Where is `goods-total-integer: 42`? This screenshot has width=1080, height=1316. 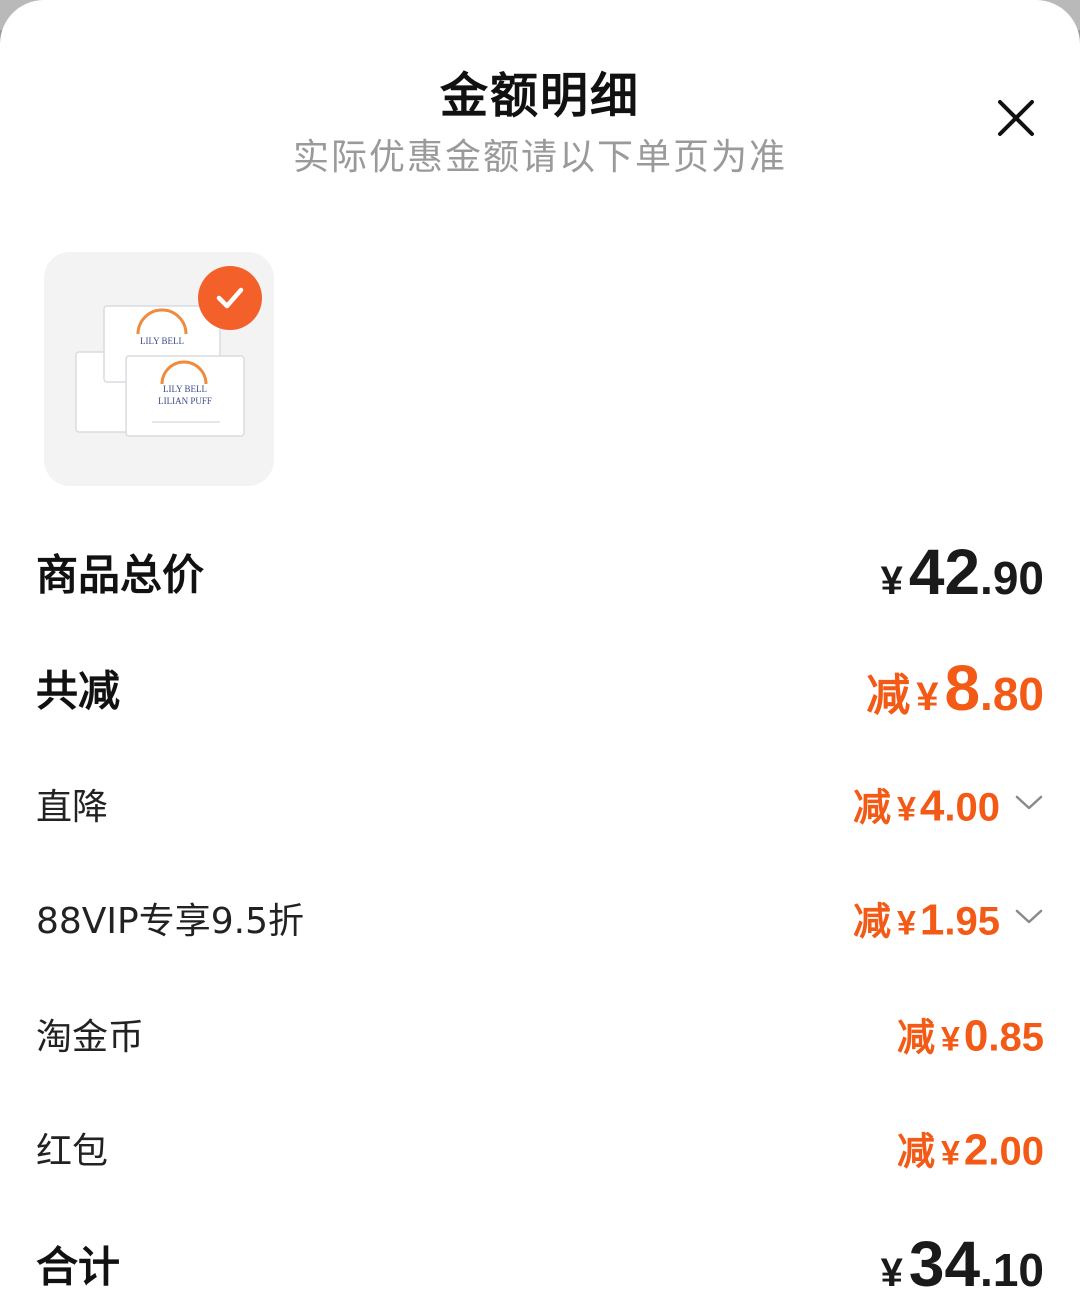 goods-total-integer: 42 is located at coordinates (944, 572).